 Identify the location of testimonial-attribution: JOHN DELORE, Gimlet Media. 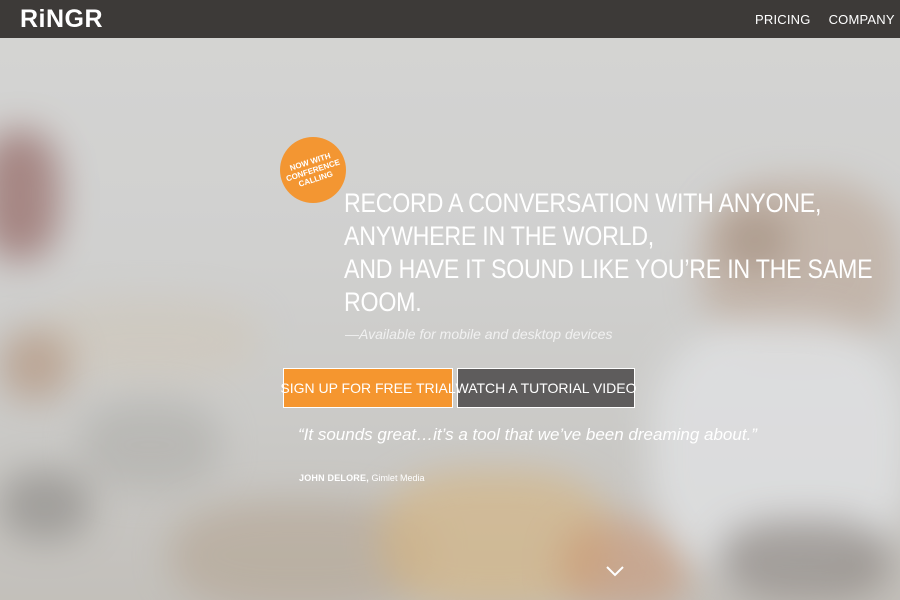
(361, 478).